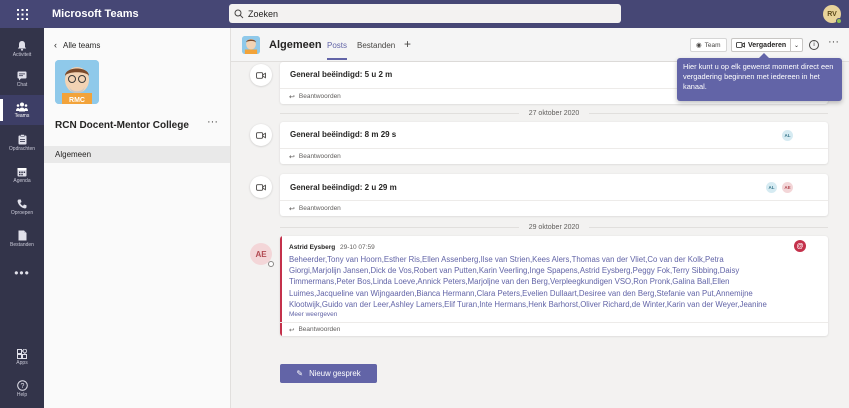 The image size is (849, 408). I want to click on meet-now-button: Vergaderen, so click(761, 45).